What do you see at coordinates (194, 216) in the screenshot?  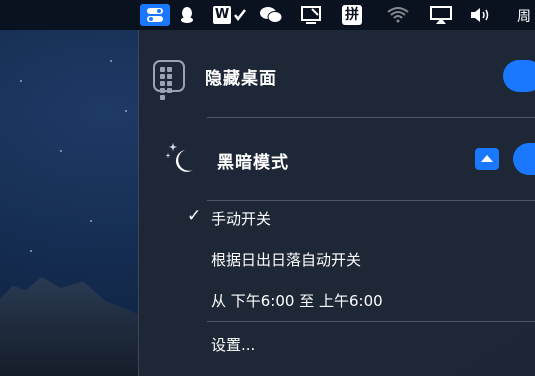 I see `checkmark-icon: ✓` at bounding box center [194, 216].